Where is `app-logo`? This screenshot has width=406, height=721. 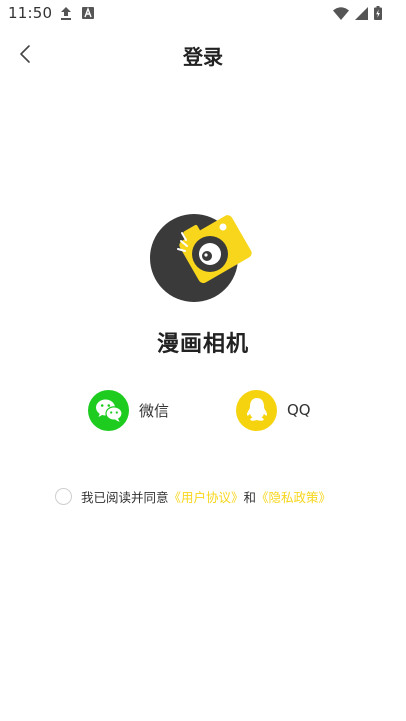 app-logo is located at coordinates (203, 255).